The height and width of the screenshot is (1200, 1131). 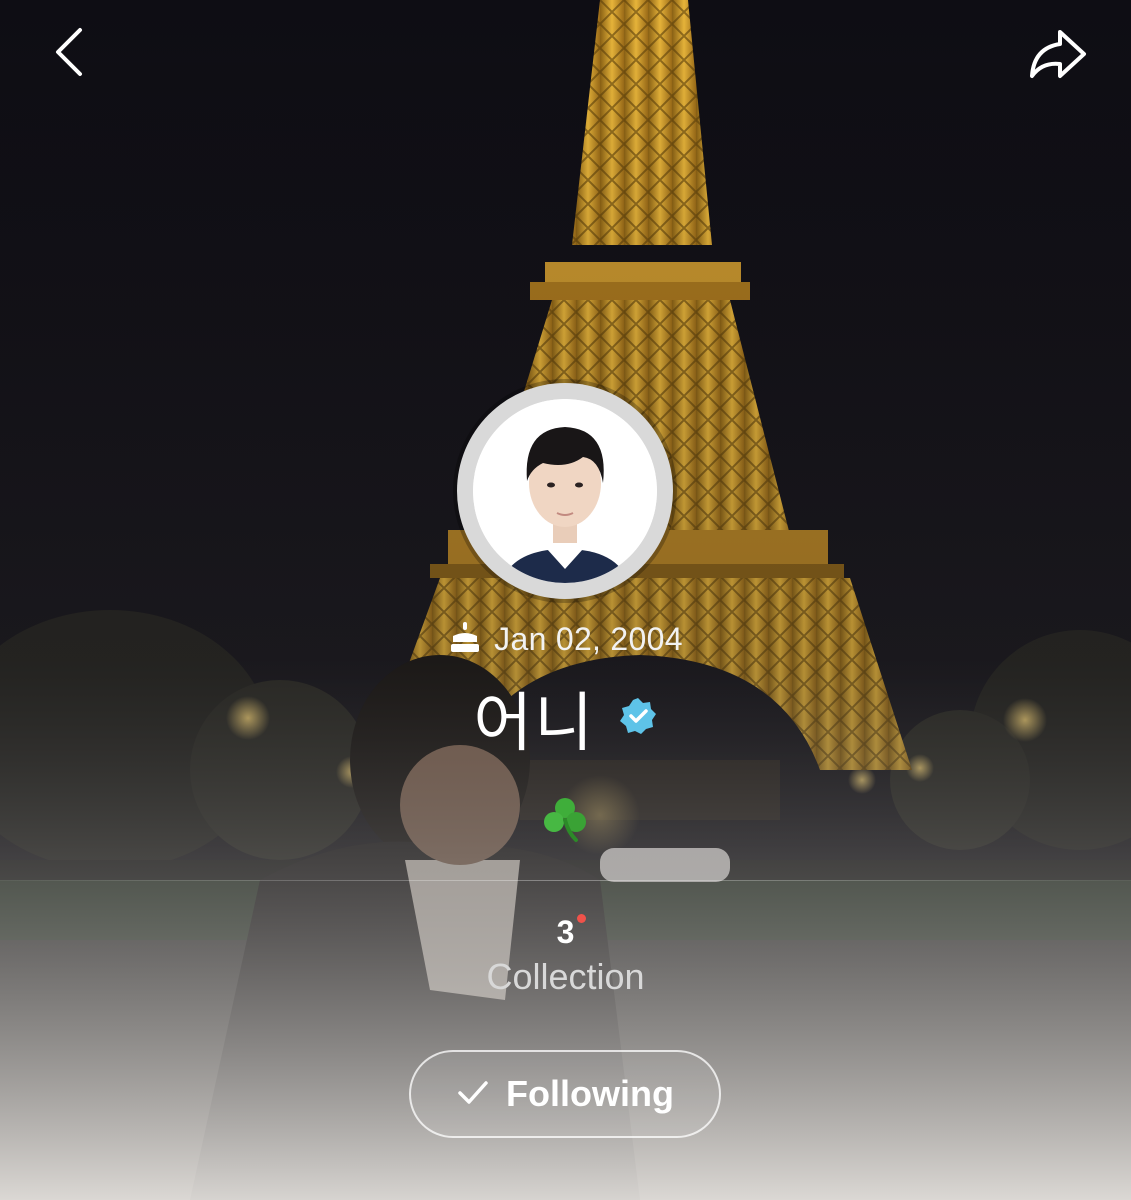 I want to click on shamrock-icon, so click(x=565, y=819).